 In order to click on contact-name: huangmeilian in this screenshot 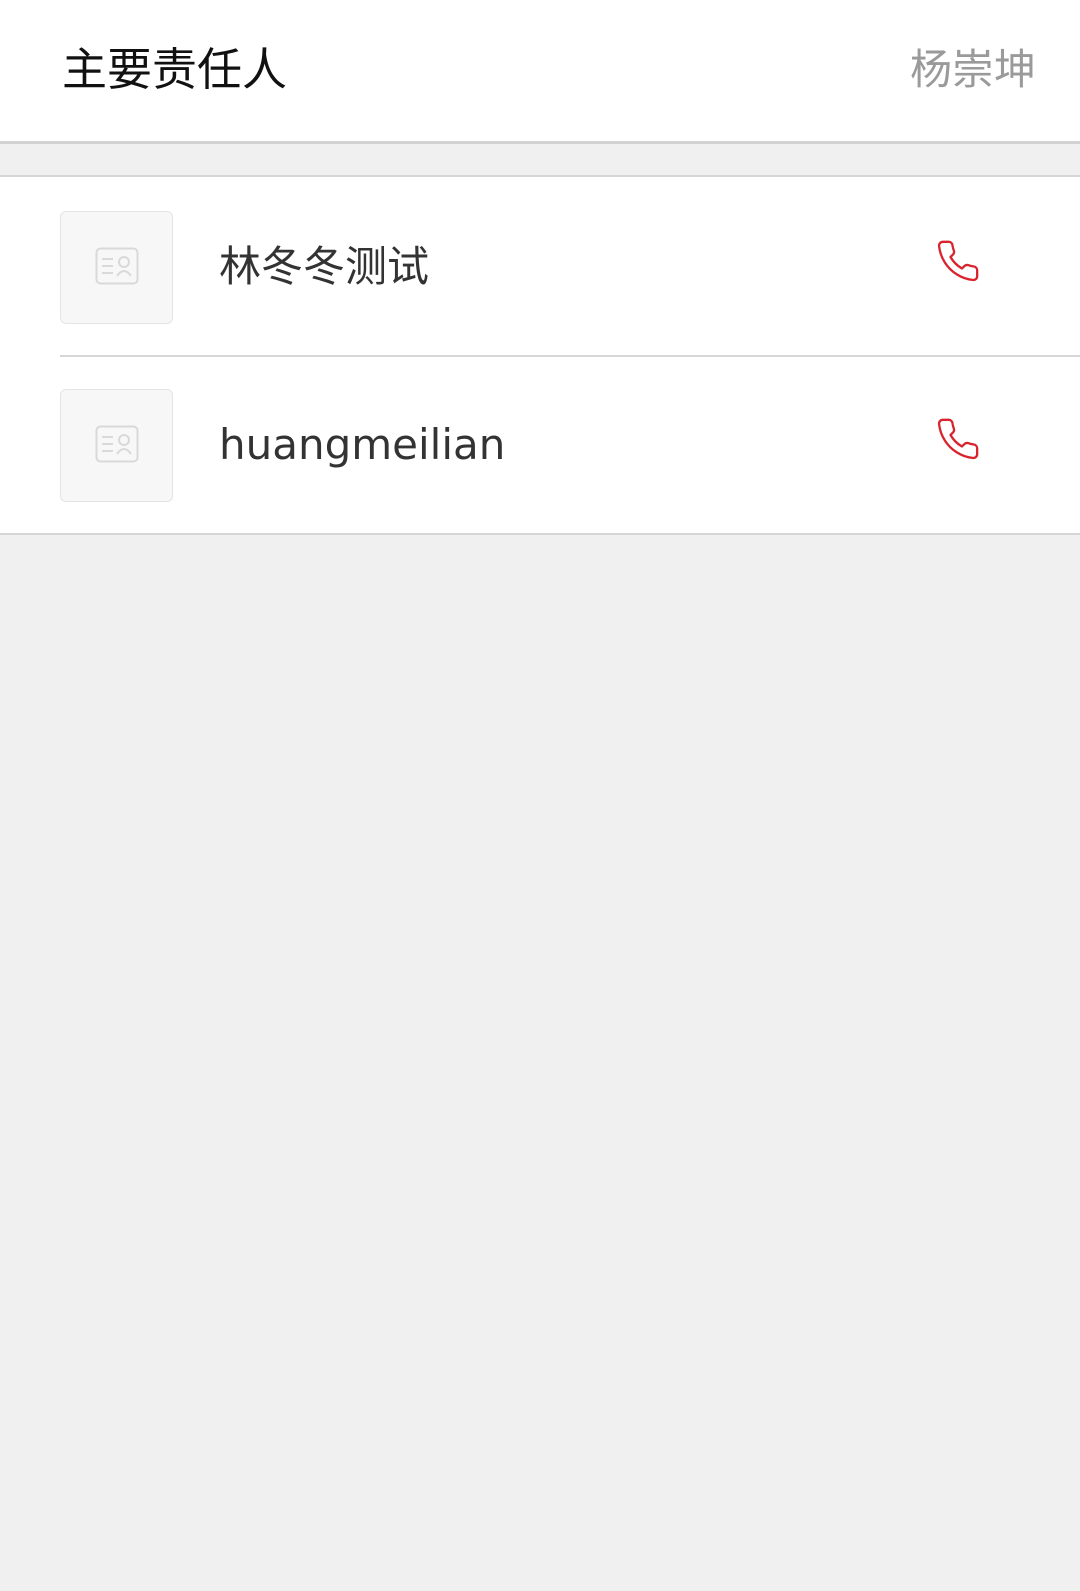, I will do `click(362, 444)`.